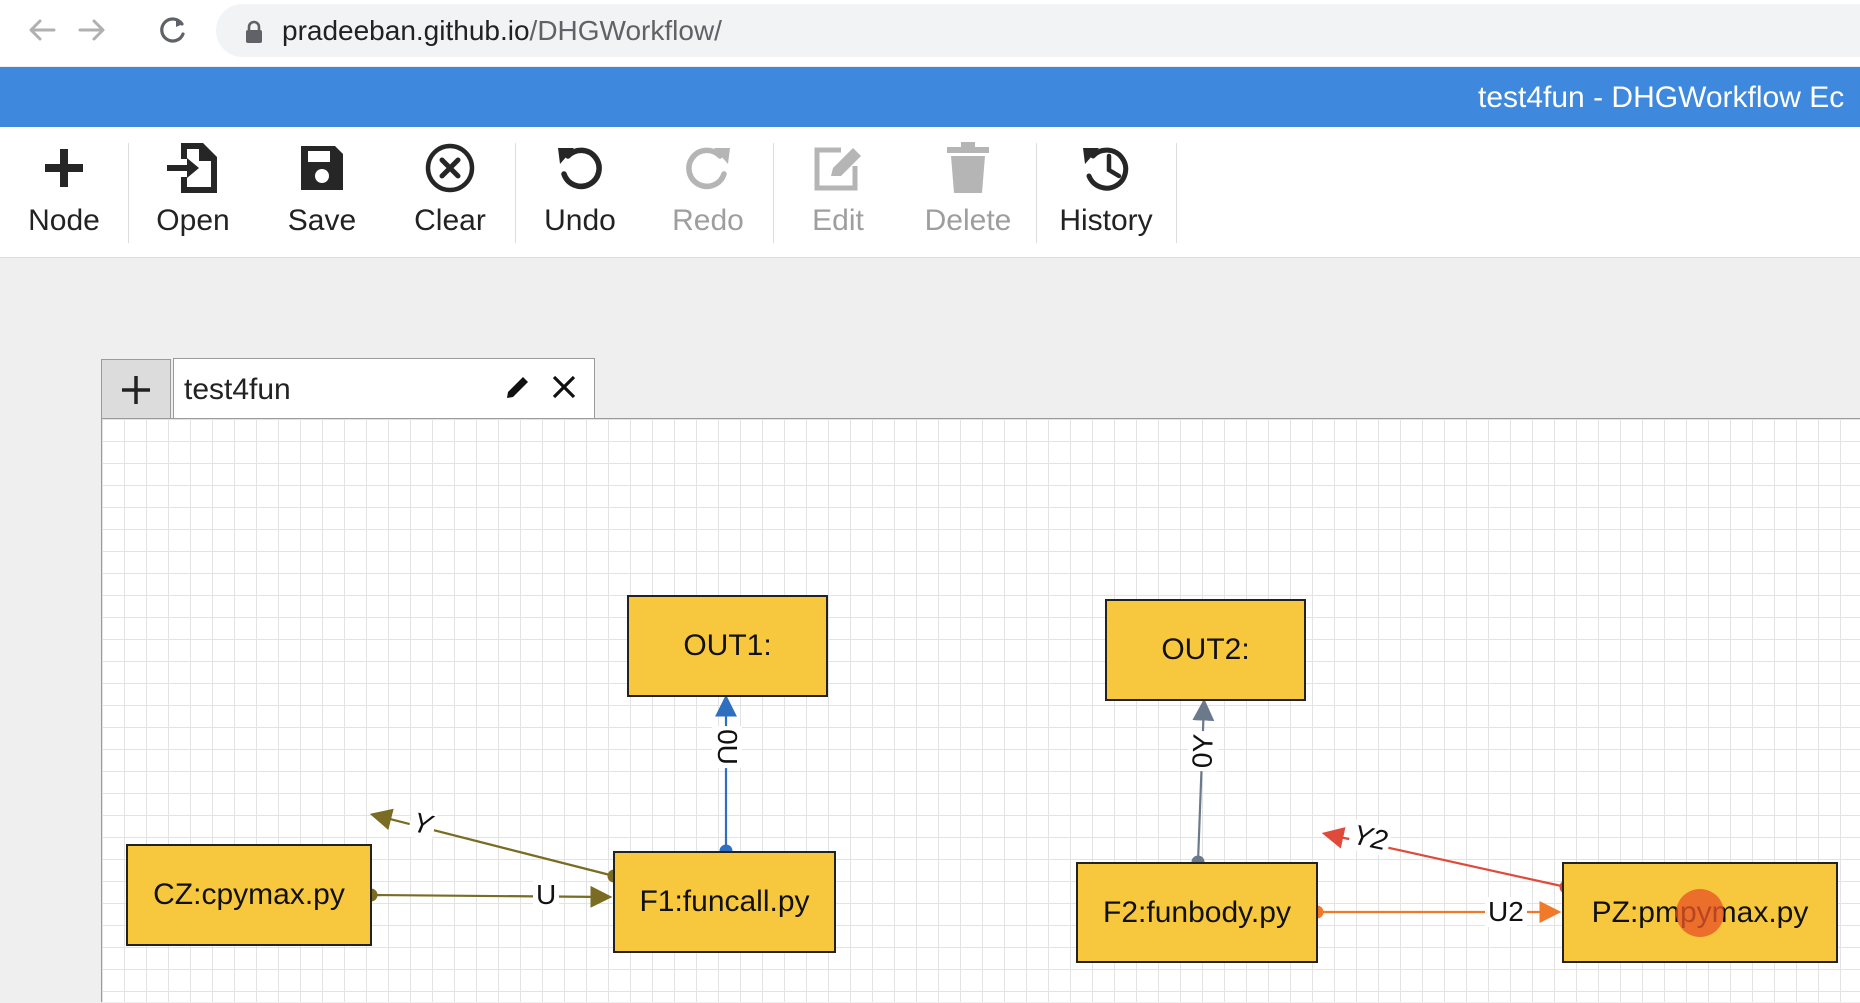 The image size is (1860, 1003). I want to click on browser-toolbar: pradeeban.github.io/DHGWorkflow/, so click(930, 33).